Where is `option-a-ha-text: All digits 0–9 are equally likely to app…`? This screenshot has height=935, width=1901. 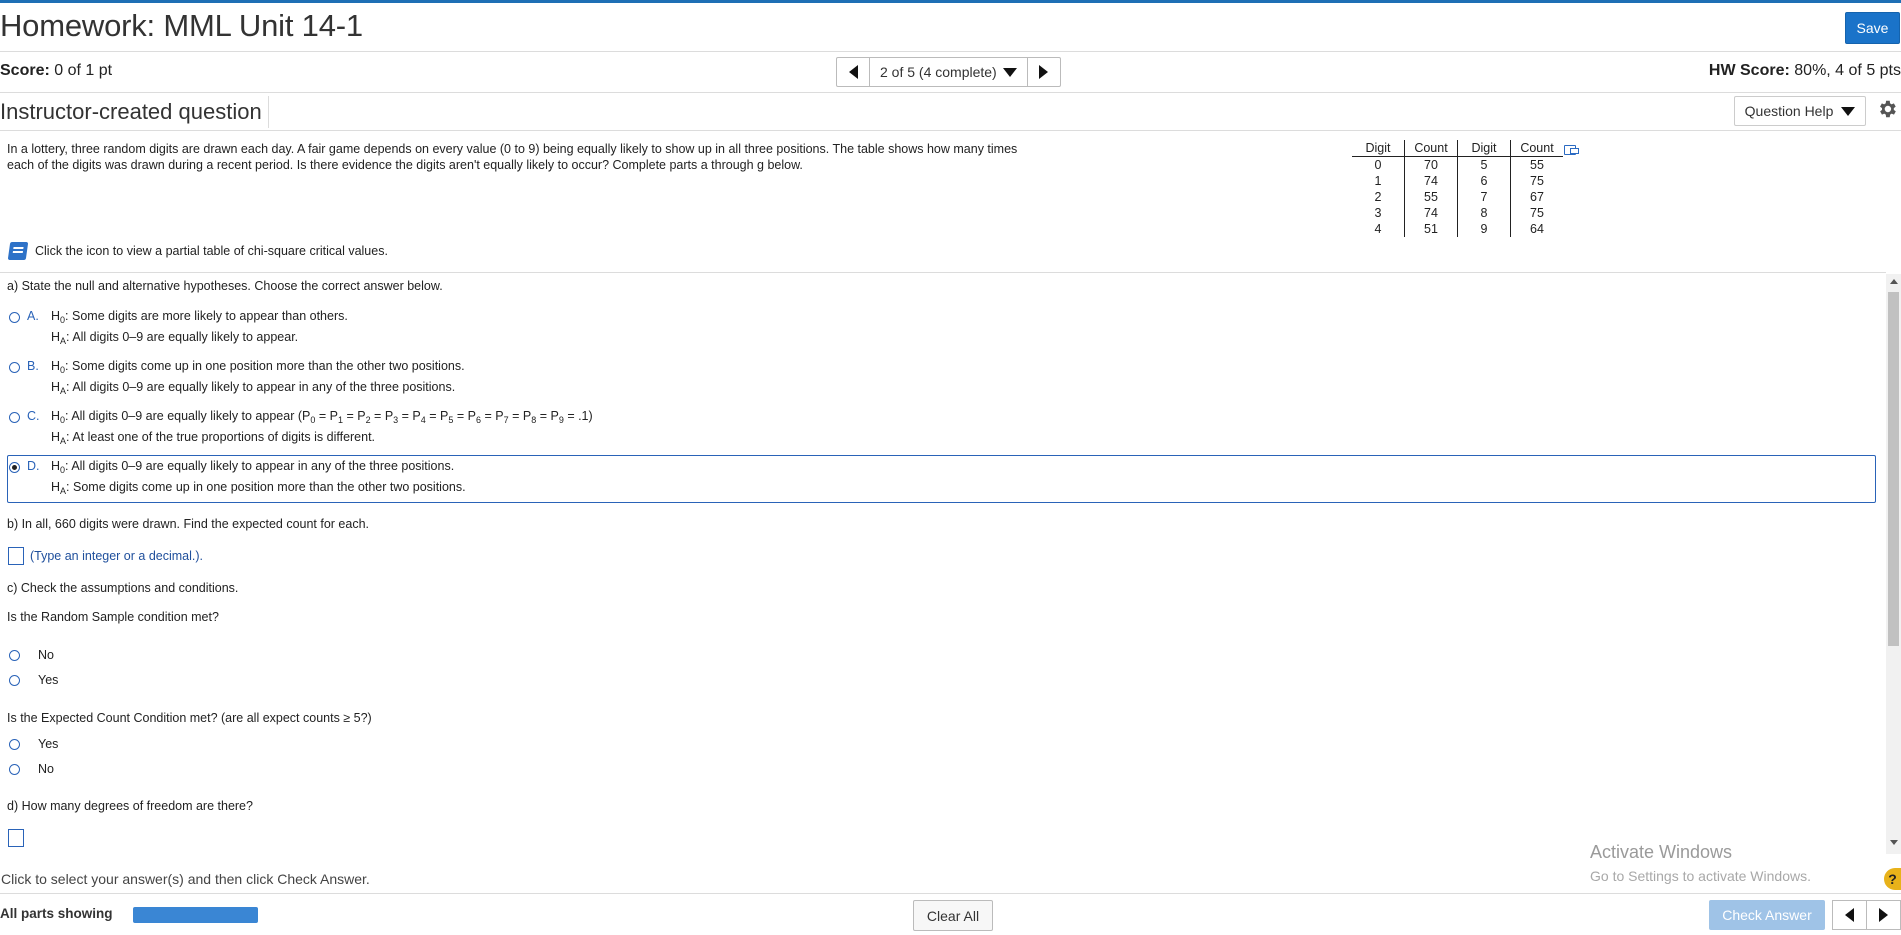
option-a-ha-text: All digits 0–9 are equally likely to app… is located at coordinates (185, 337).